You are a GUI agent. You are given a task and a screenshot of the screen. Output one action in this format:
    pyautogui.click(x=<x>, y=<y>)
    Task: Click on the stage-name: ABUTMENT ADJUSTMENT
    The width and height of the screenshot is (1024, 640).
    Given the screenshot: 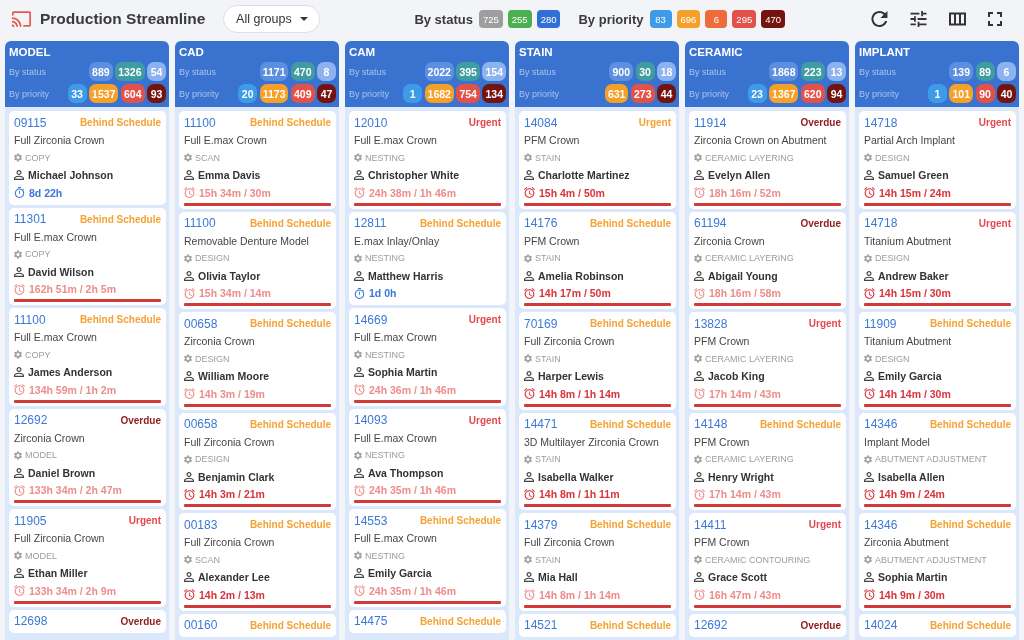 What is the action you would take?
    pyautogui.click(x=931, y=459)
    